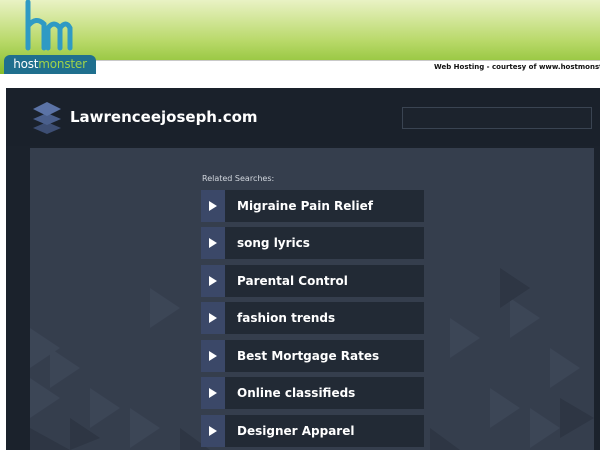 This screenshot has height=450, width=600. Describe the element at coordinates (296, 393) in the screenshot. I see `related-link-label: Online classifieds` at that location.